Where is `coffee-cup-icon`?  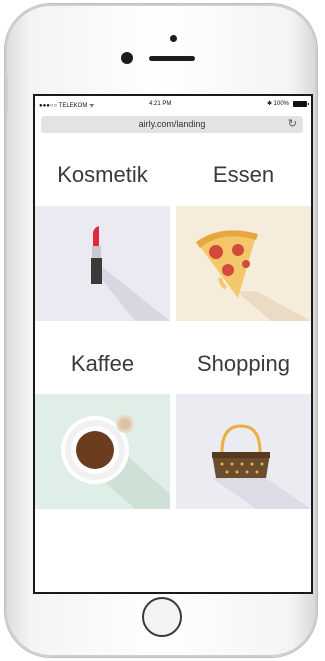
coffee-cup-icon is located at coordinates (102, 451).